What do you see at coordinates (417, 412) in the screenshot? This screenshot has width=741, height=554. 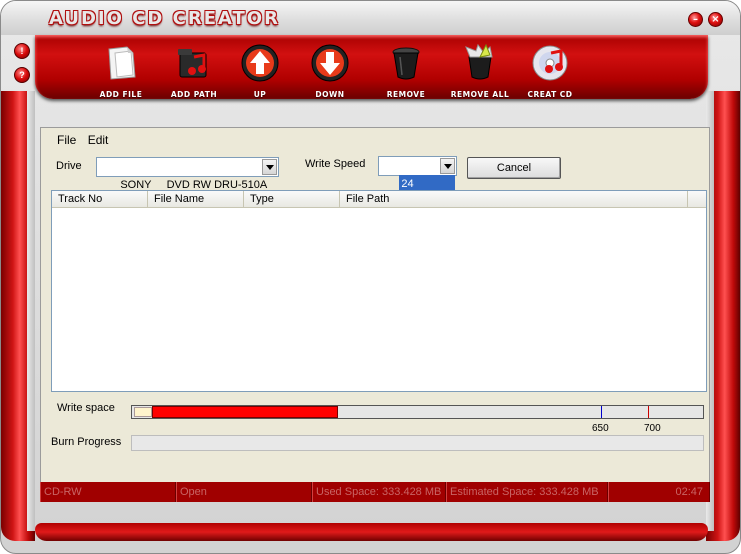 I see `write-space-meter` at bounding box center [417, 412].